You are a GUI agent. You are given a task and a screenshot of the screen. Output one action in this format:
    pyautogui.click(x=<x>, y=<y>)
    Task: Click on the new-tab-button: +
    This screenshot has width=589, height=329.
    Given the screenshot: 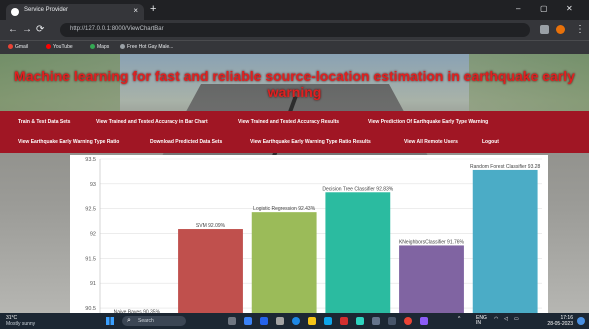 What is the action you would take?
    pyautogui.click(x=153, y=9)
    